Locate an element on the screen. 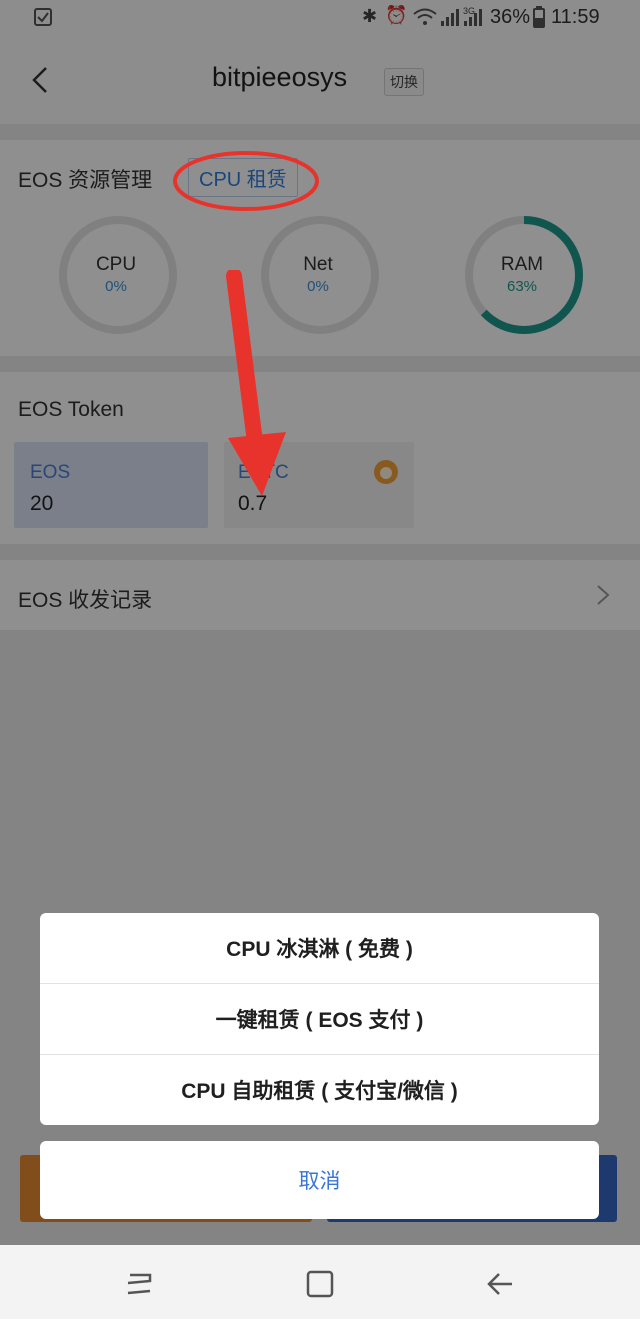 The height and width of the screenshot is (1319, 640). system-nav-bar is located at coordinates (320, 1282).